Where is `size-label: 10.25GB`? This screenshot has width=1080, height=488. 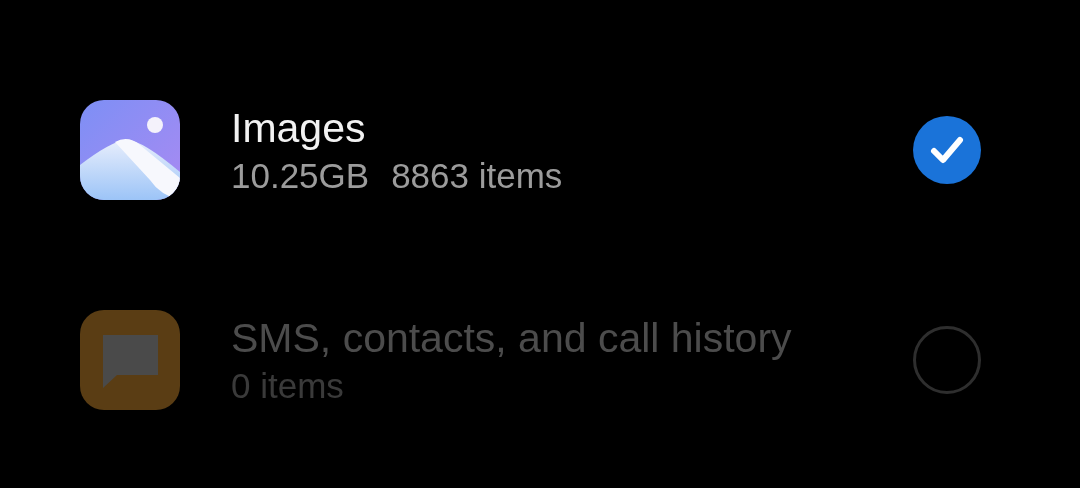 size-label: 10.25GB is located at coordinates (300, 175).